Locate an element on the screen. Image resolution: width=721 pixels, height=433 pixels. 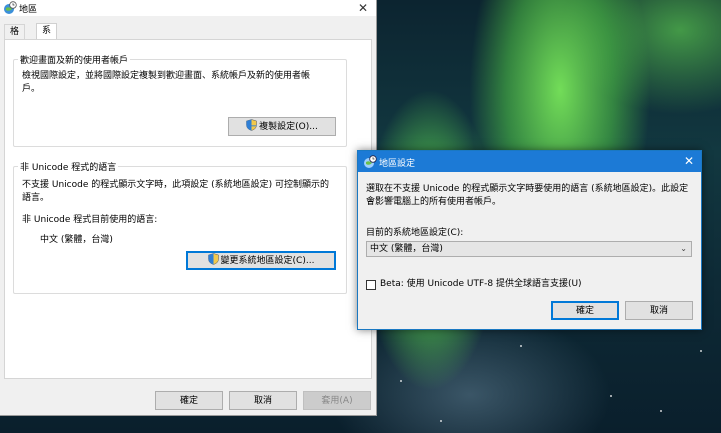
dialog-close-button: ✕ is located at coordinates (689, 161).